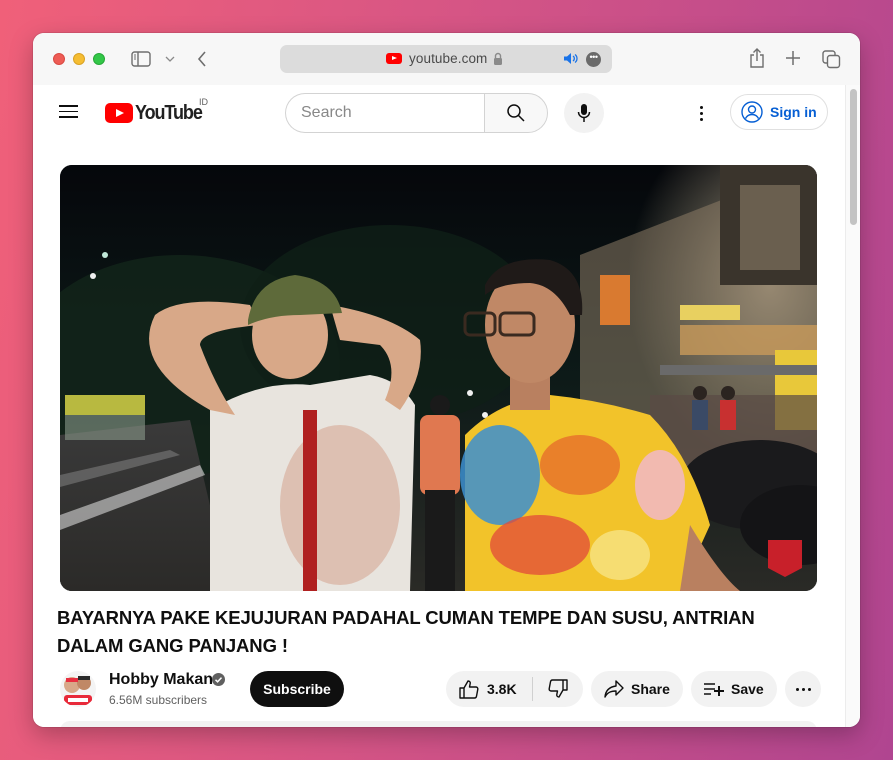 This screenshot has width=893, height=760. I want to click on save-label: Save, so click(747, 689).